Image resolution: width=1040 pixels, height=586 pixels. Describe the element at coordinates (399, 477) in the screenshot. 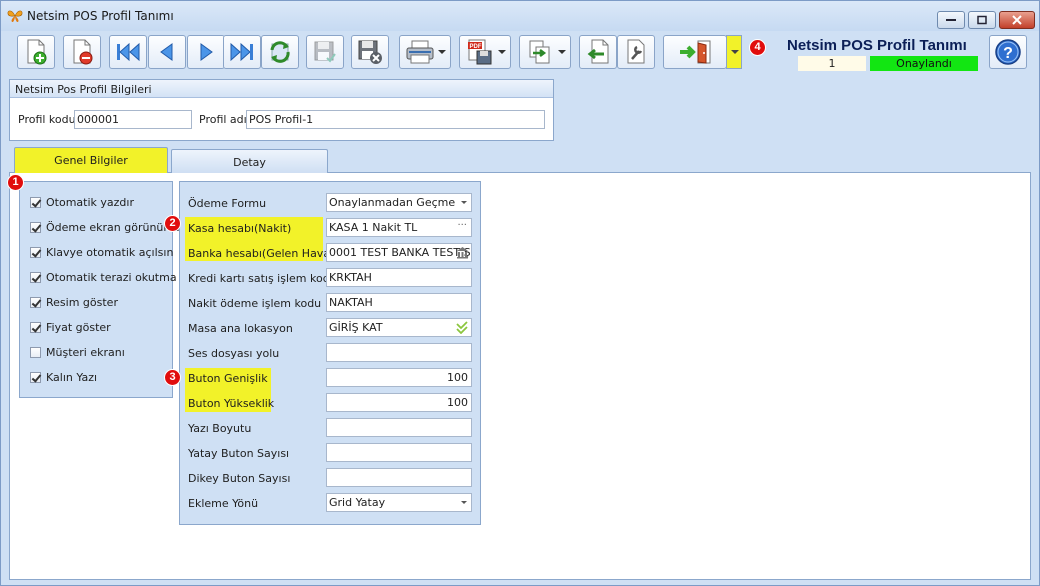

I see `dikey-buton-input` at that location.